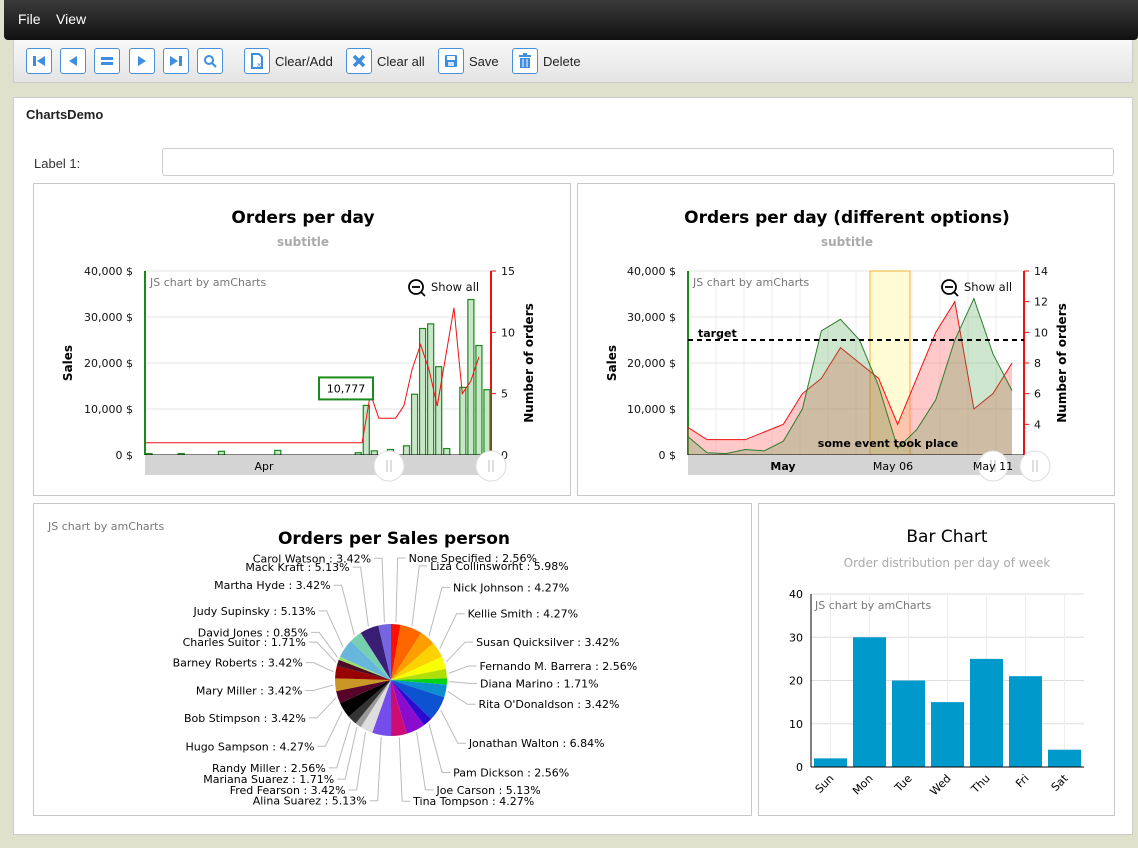  I want to click on y2-tick-label: 15, so click(508, 271).